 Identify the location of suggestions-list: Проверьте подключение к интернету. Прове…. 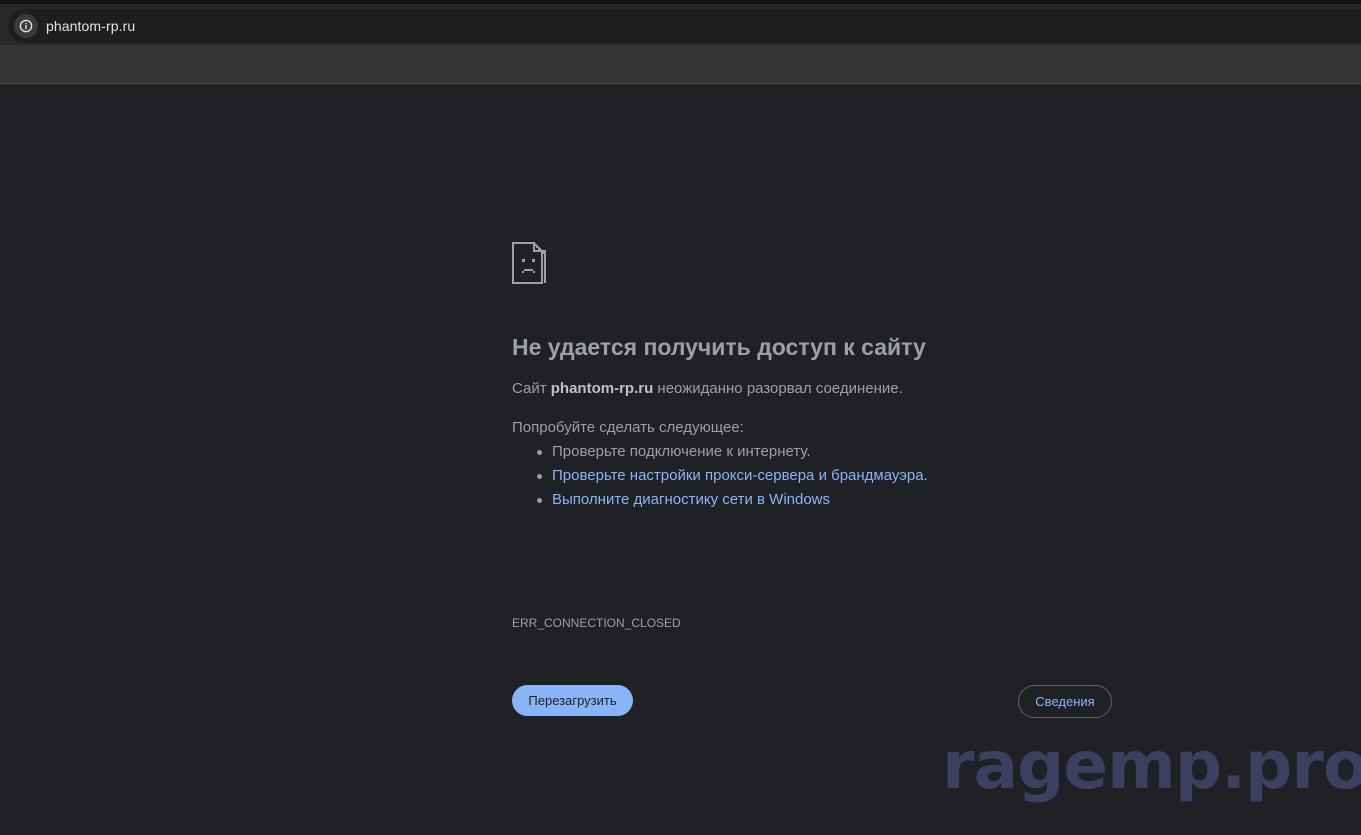
(720, 479).